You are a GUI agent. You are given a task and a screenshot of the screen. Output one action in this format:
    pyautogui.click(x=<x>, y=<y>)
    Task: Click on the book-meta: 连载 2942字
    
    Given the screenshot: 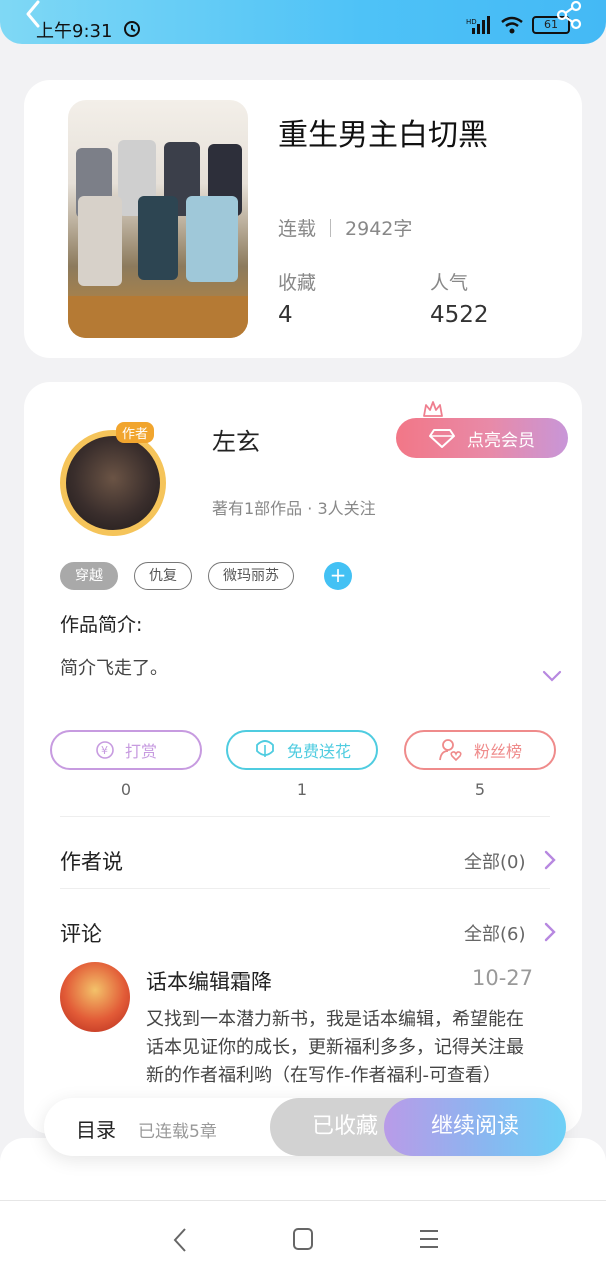 What is the action you would take?
    pyautogui.click(x=345, y=227)
    